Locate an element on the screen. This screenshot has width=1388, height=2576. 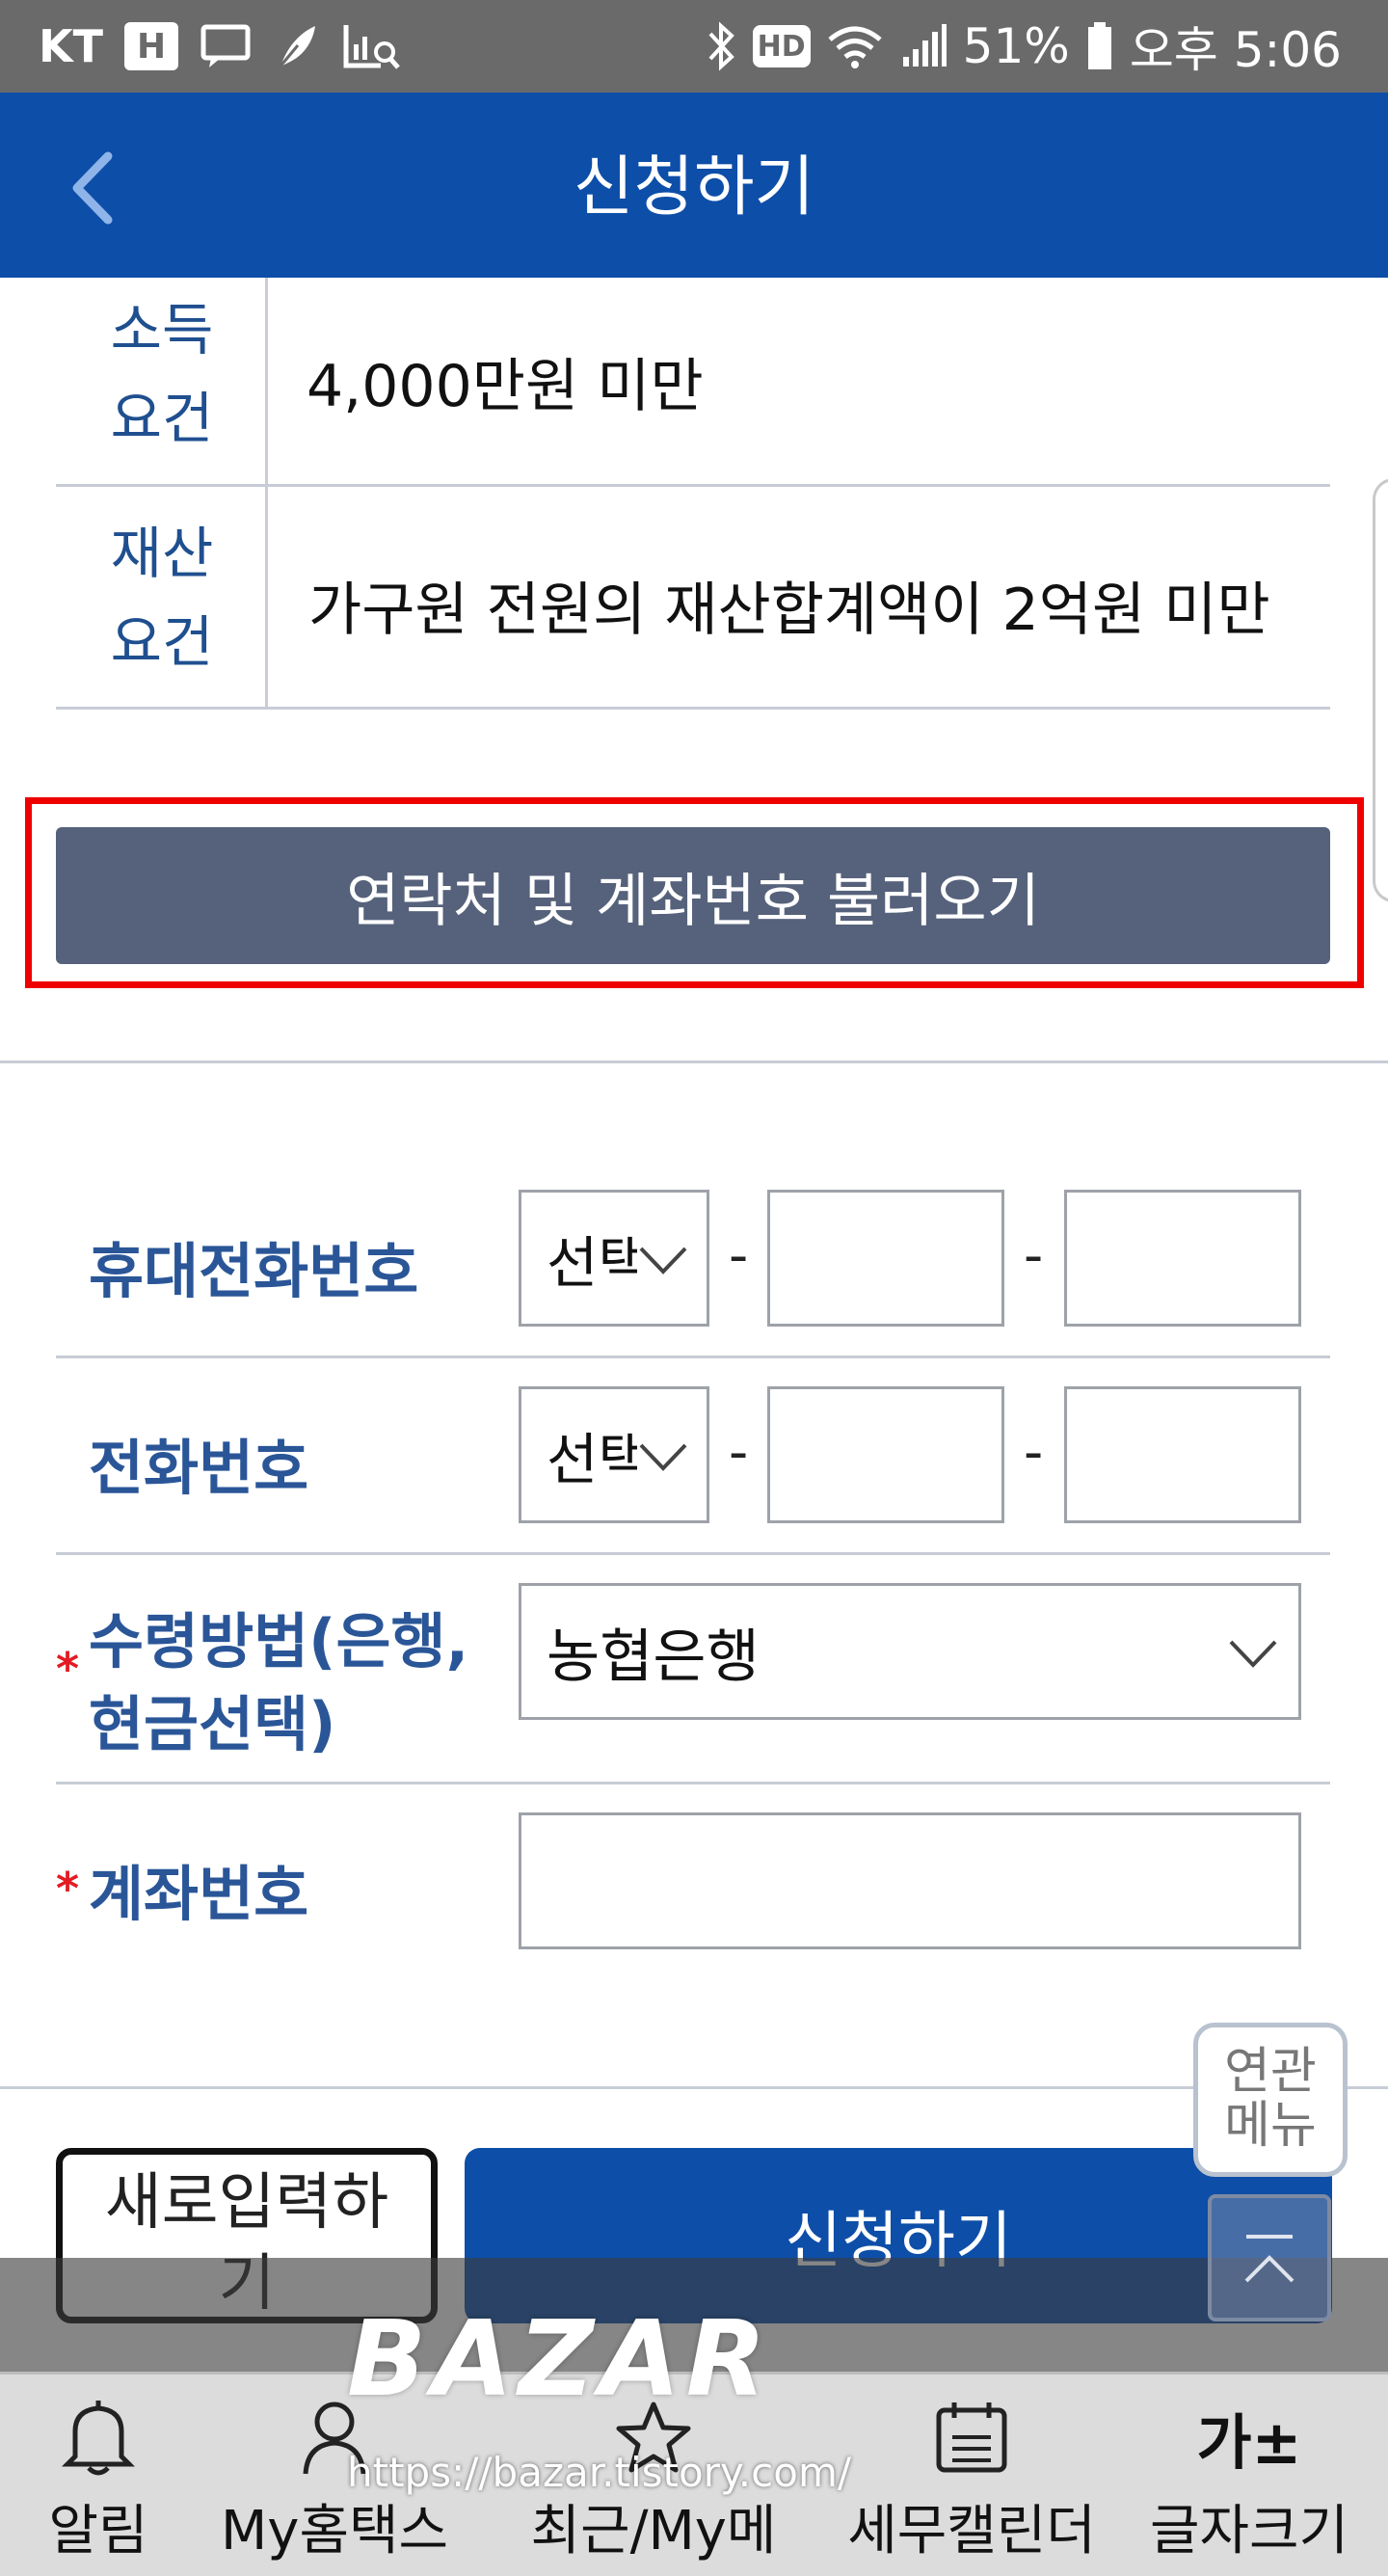
feather-icon is located at coordinates (297, 46).